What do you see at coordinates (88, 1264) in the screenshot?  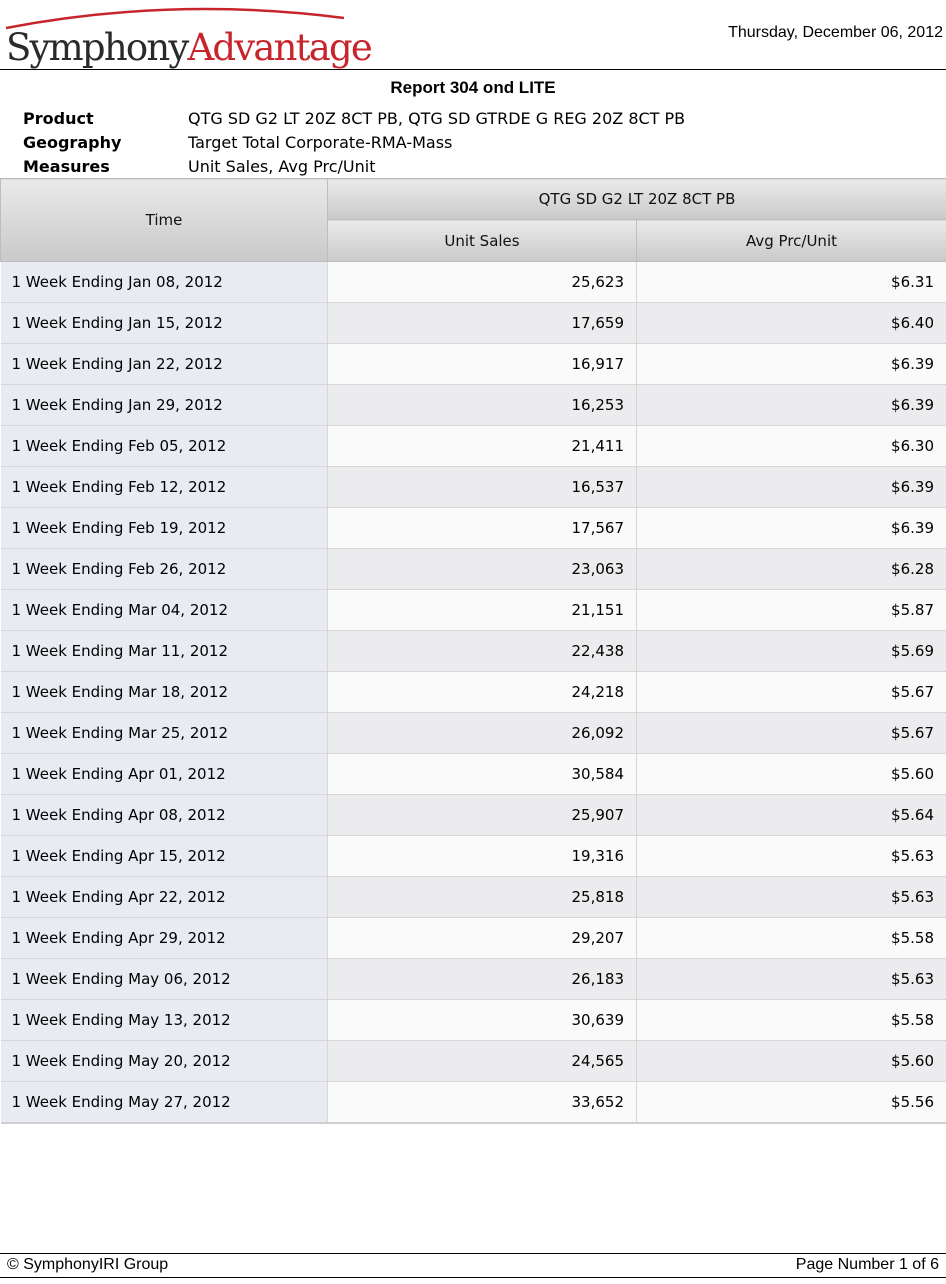 I see `copyright-text: © SymphonyIRI Group` at bounding box center [88, 1264].